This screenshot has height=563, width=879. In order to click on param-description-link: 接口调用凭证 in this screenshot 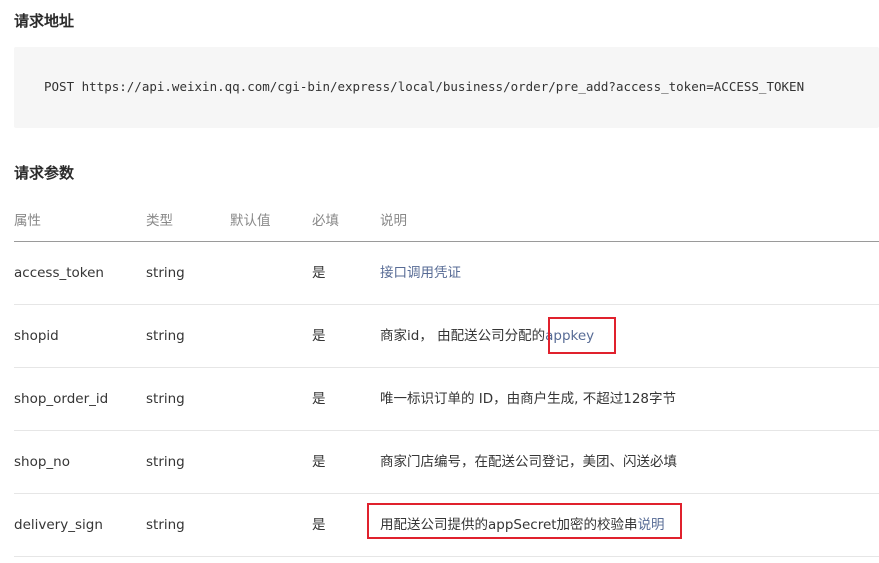, I will do `click(420, 273)`.